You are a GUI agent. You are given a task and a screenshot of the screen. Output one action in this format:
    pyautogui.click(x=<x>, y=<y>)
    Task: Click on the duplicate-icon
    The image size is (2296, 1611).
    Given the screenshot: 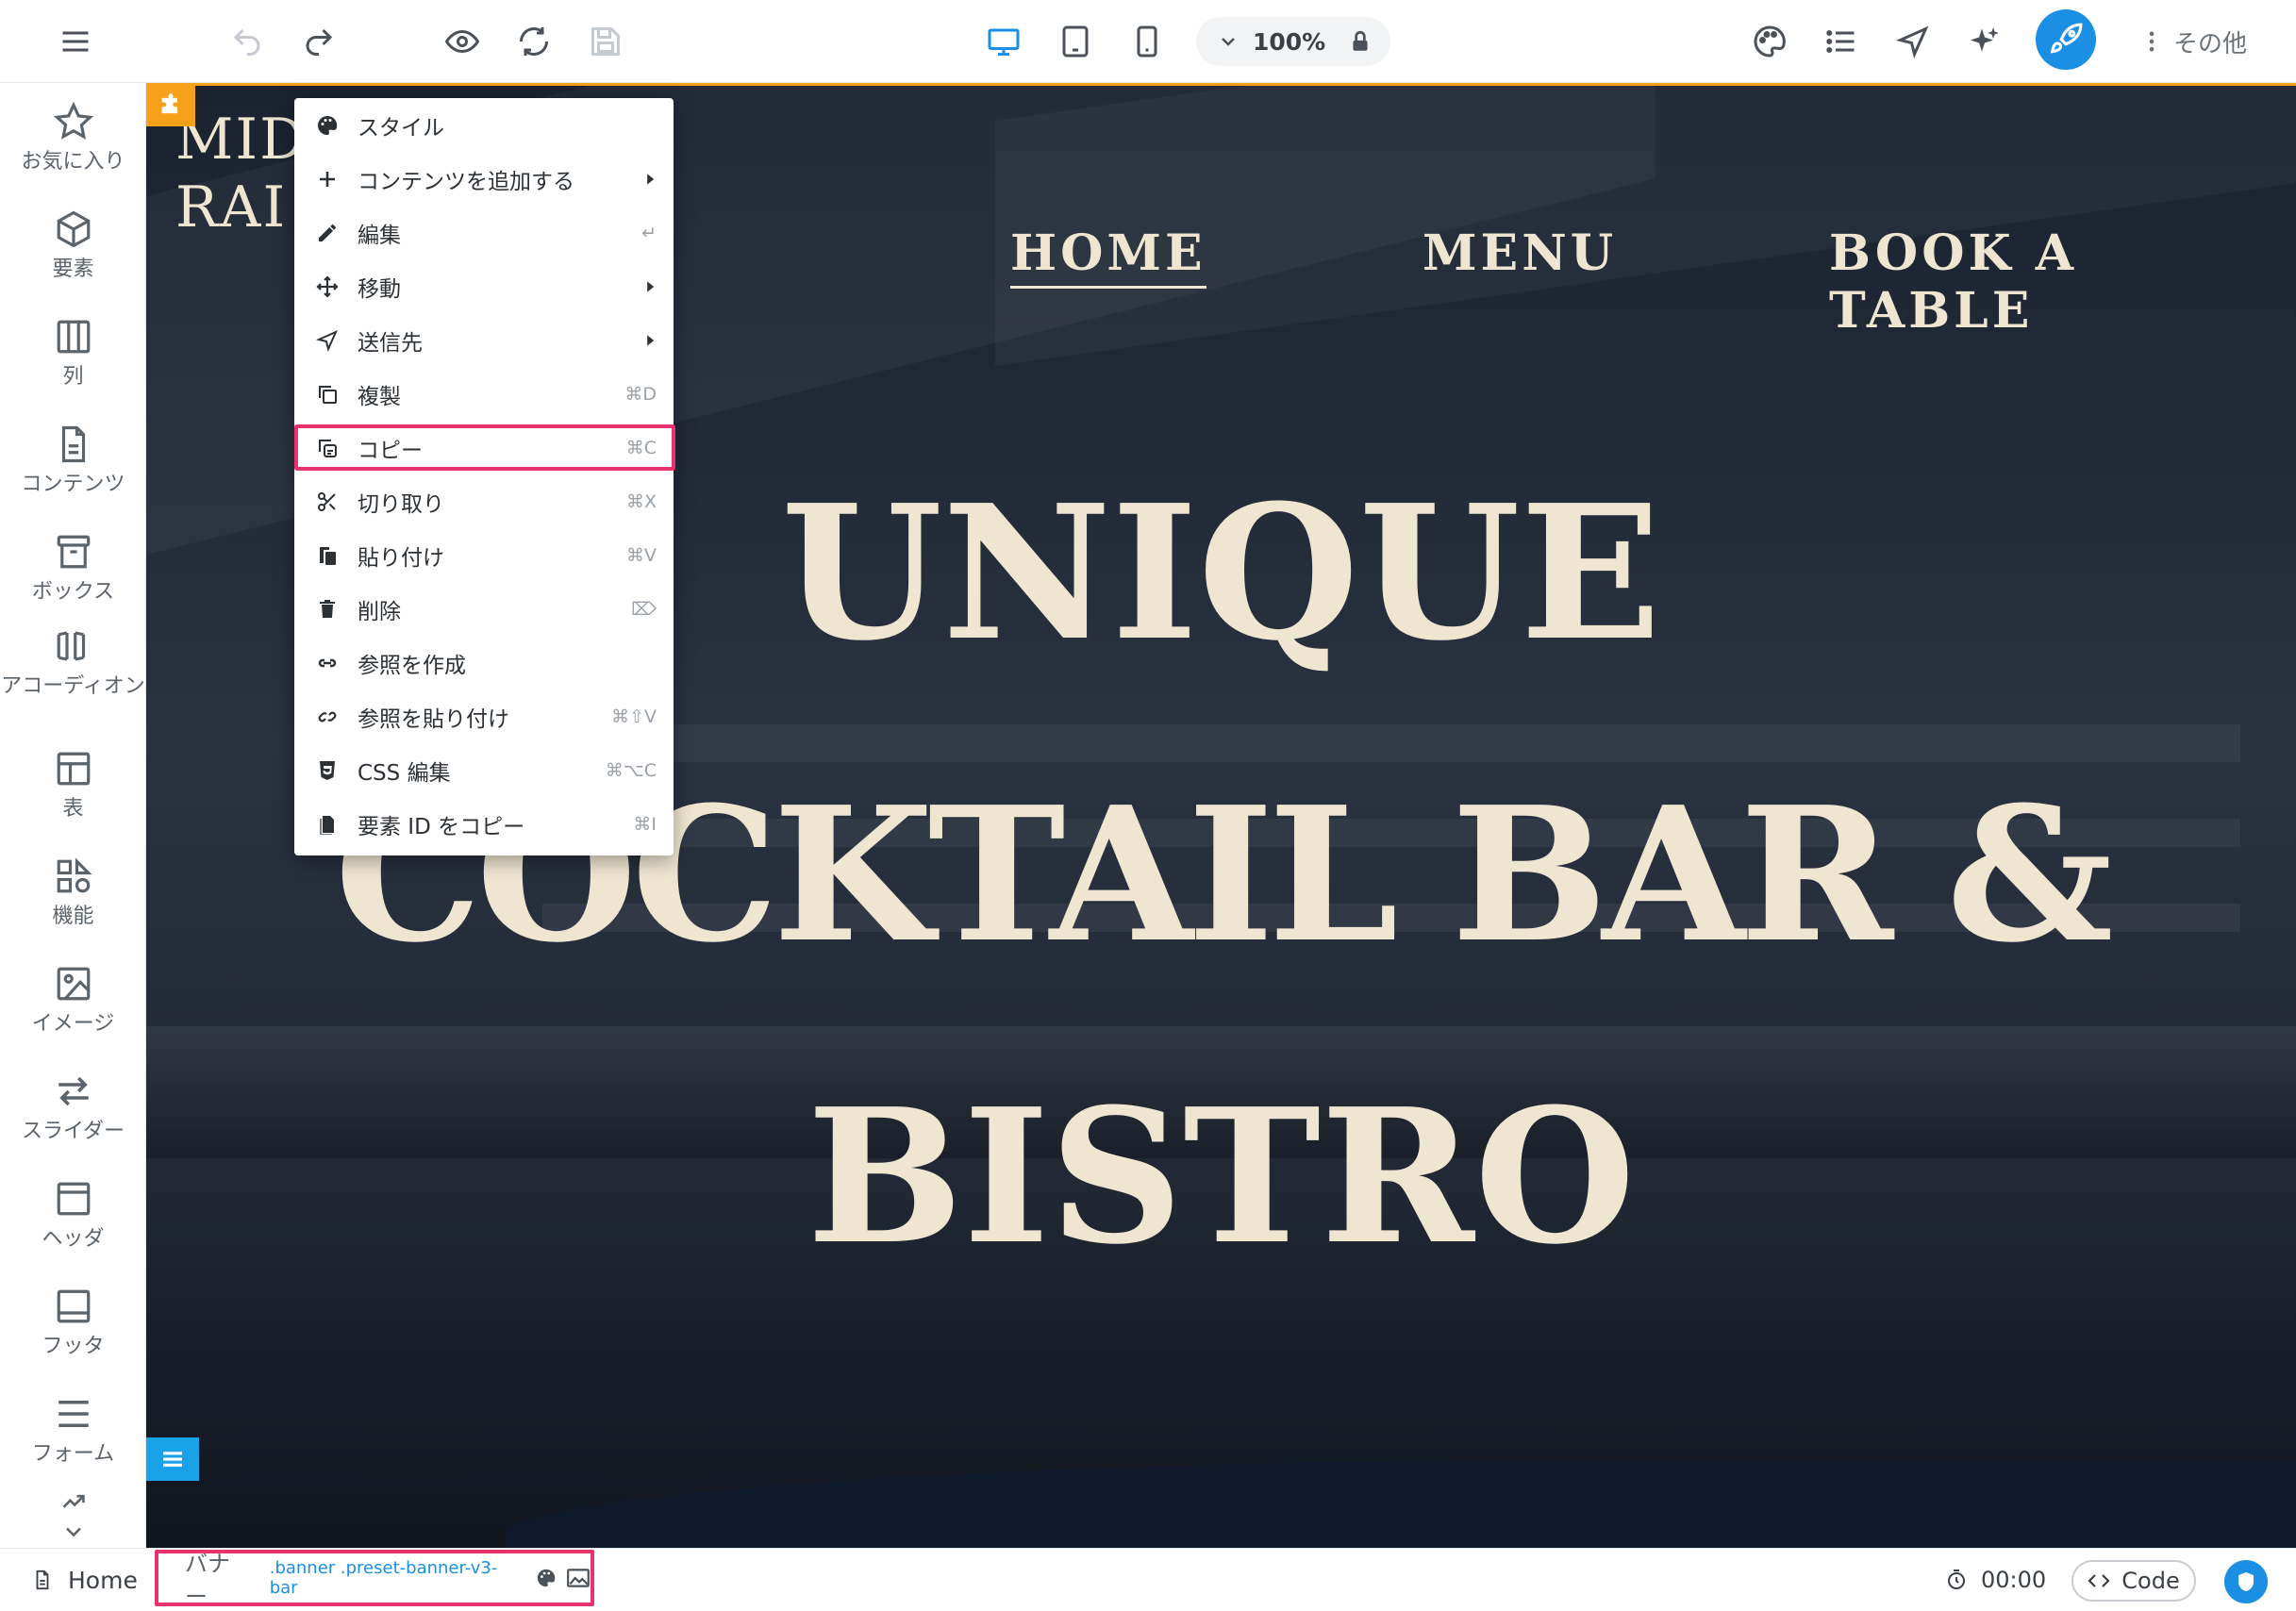 What is the action you would take?
    pyautogui.click(x=327, y=394)
    